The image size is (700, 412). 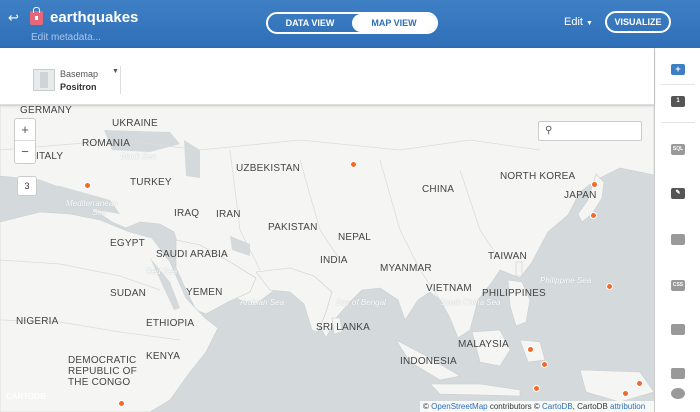 What do you see at coordinates (94, 17) in the screenshot?
I see `dataset-title: earthquakes` at bounding box center [94, 17].